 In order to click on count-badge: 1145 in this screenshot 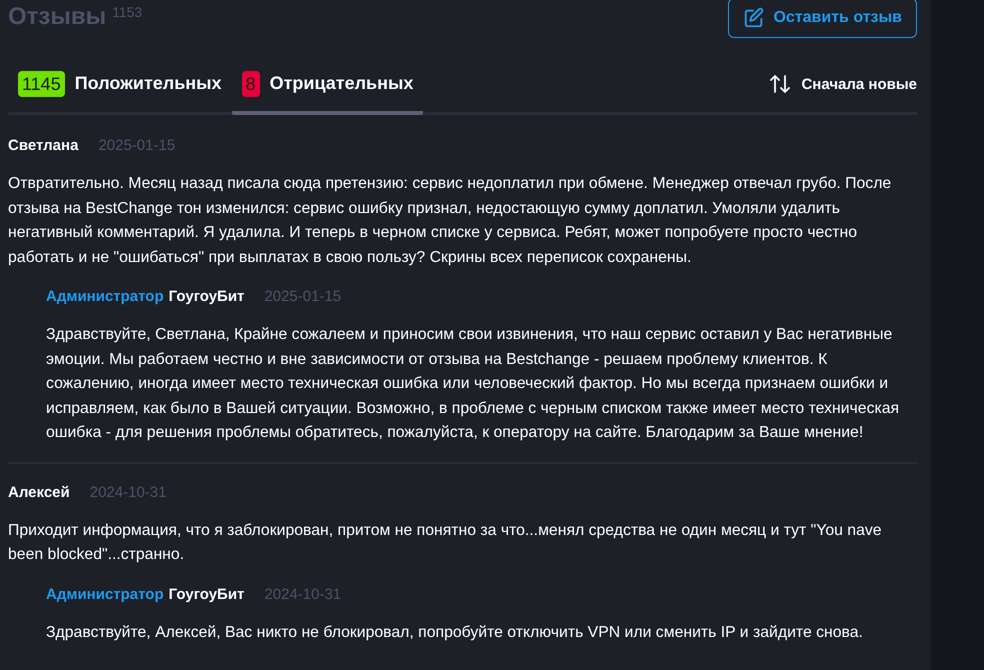, I will do `click(41, 83)`.